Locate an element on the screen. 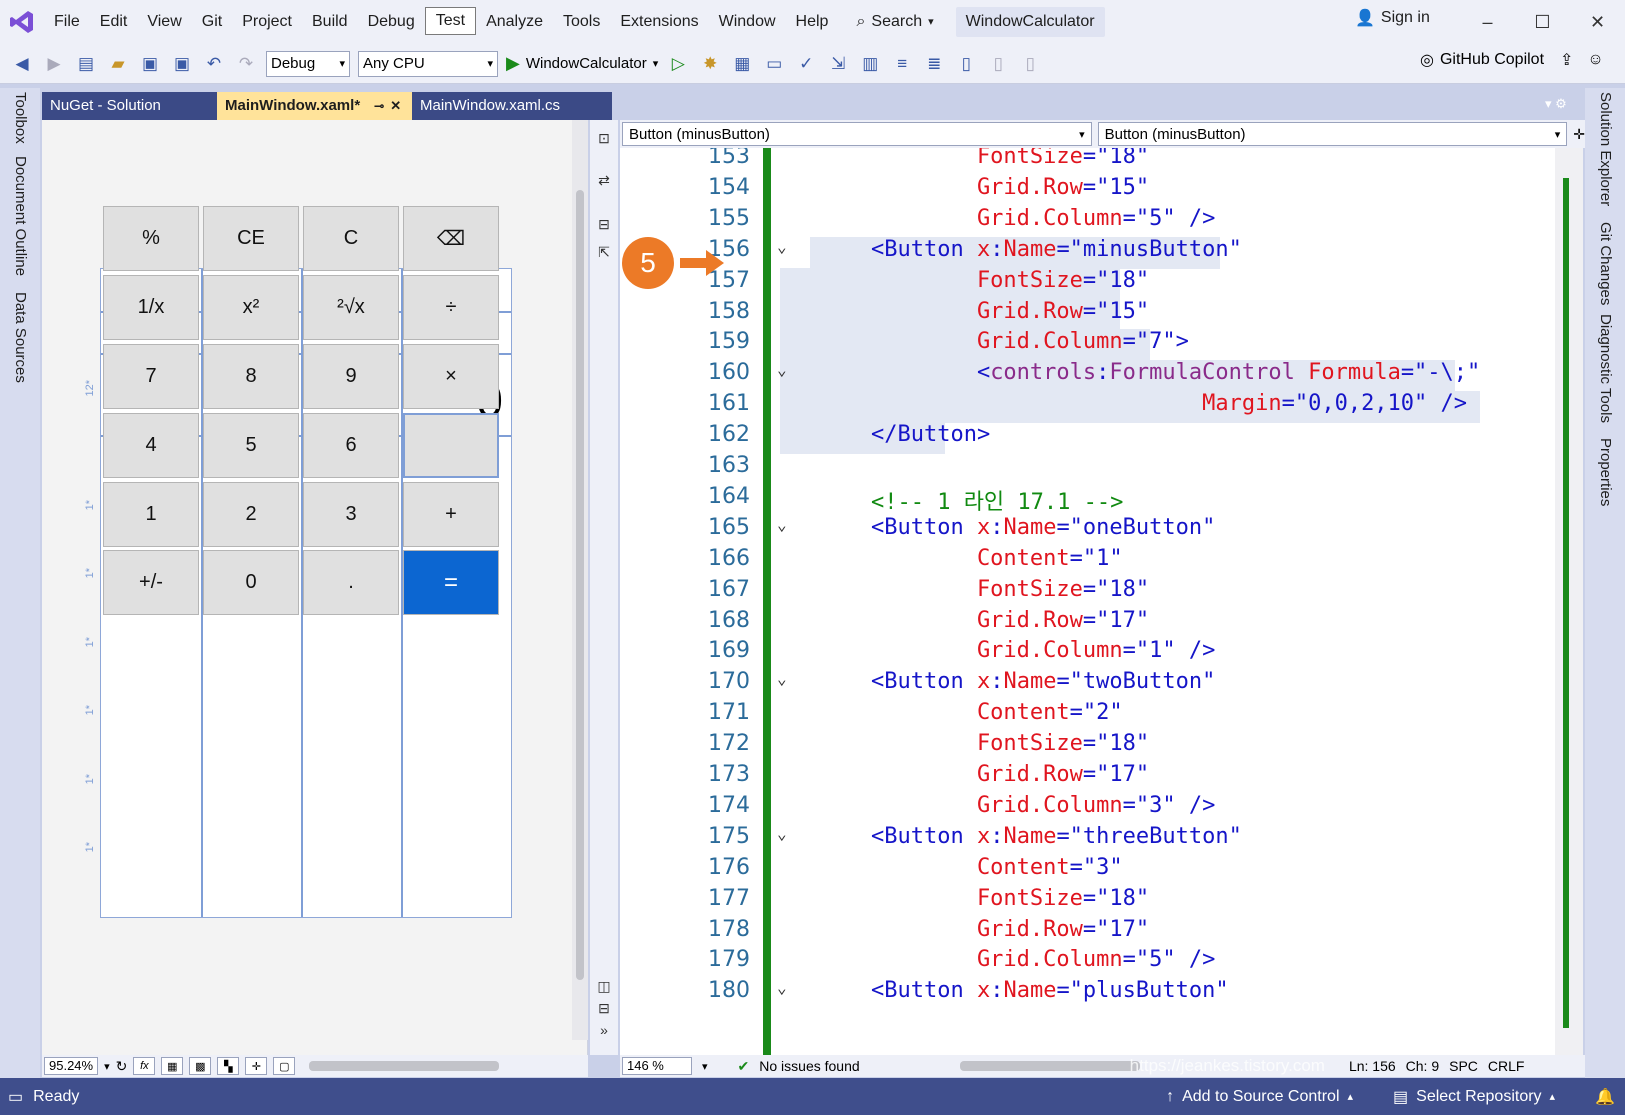  calc-button: 8 is located at coordinates (251, 376).